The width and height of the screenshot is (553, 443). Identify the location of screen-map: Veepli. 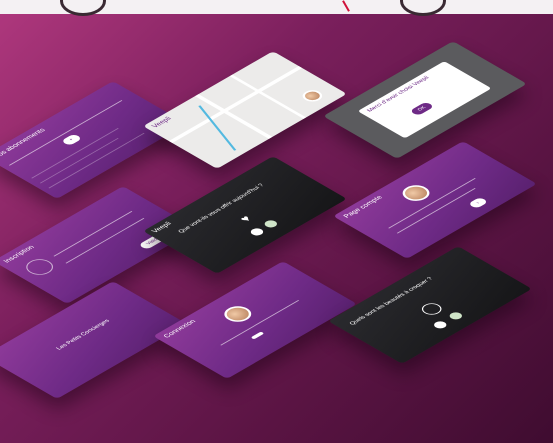
(245, 110).